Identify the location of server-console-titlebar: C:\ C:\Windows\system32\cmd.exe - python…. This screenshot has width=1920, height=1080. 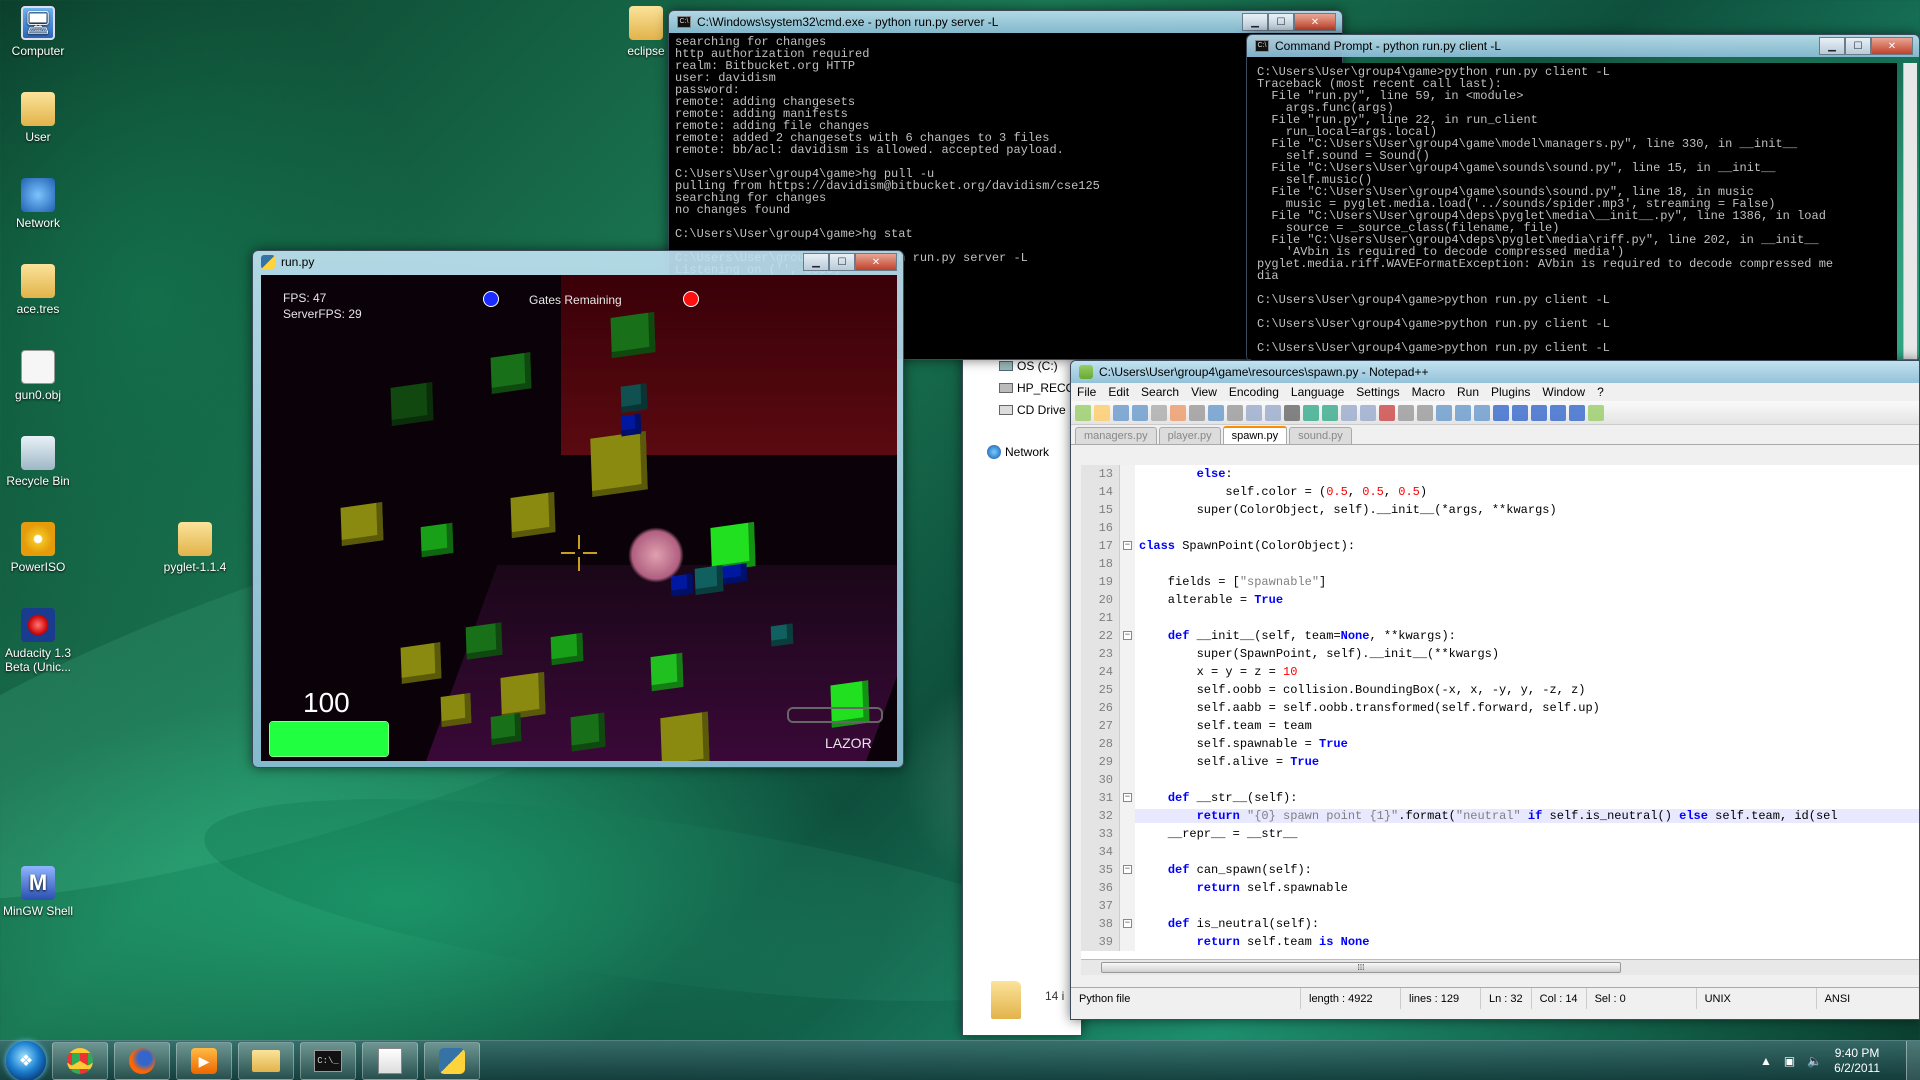
(1005, 22).